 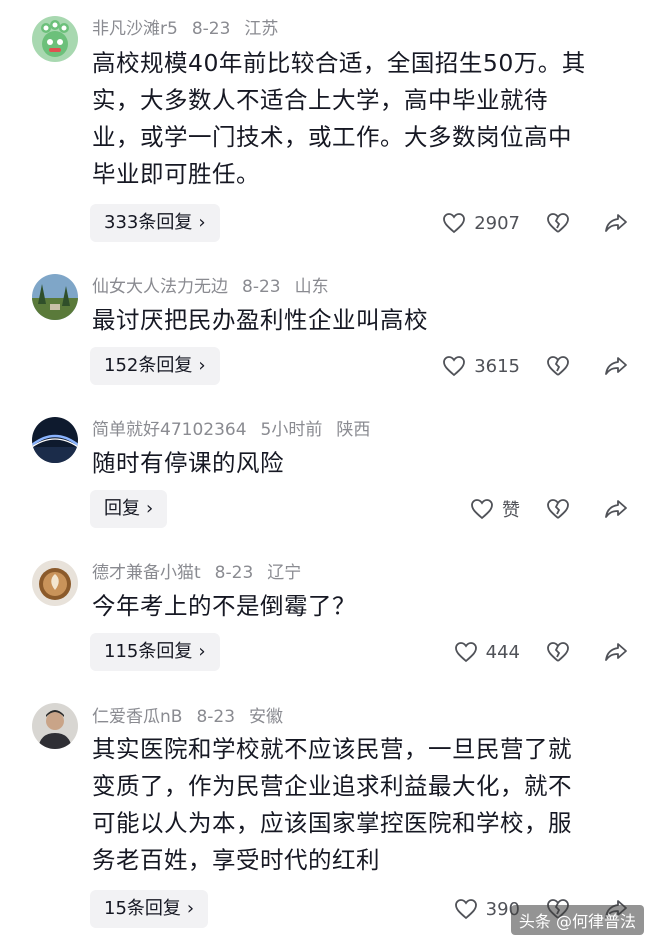 What do you see at coordinates (502, 652) in the screenshot?
I see `like-count: 444` at bounding box center [502, 652].